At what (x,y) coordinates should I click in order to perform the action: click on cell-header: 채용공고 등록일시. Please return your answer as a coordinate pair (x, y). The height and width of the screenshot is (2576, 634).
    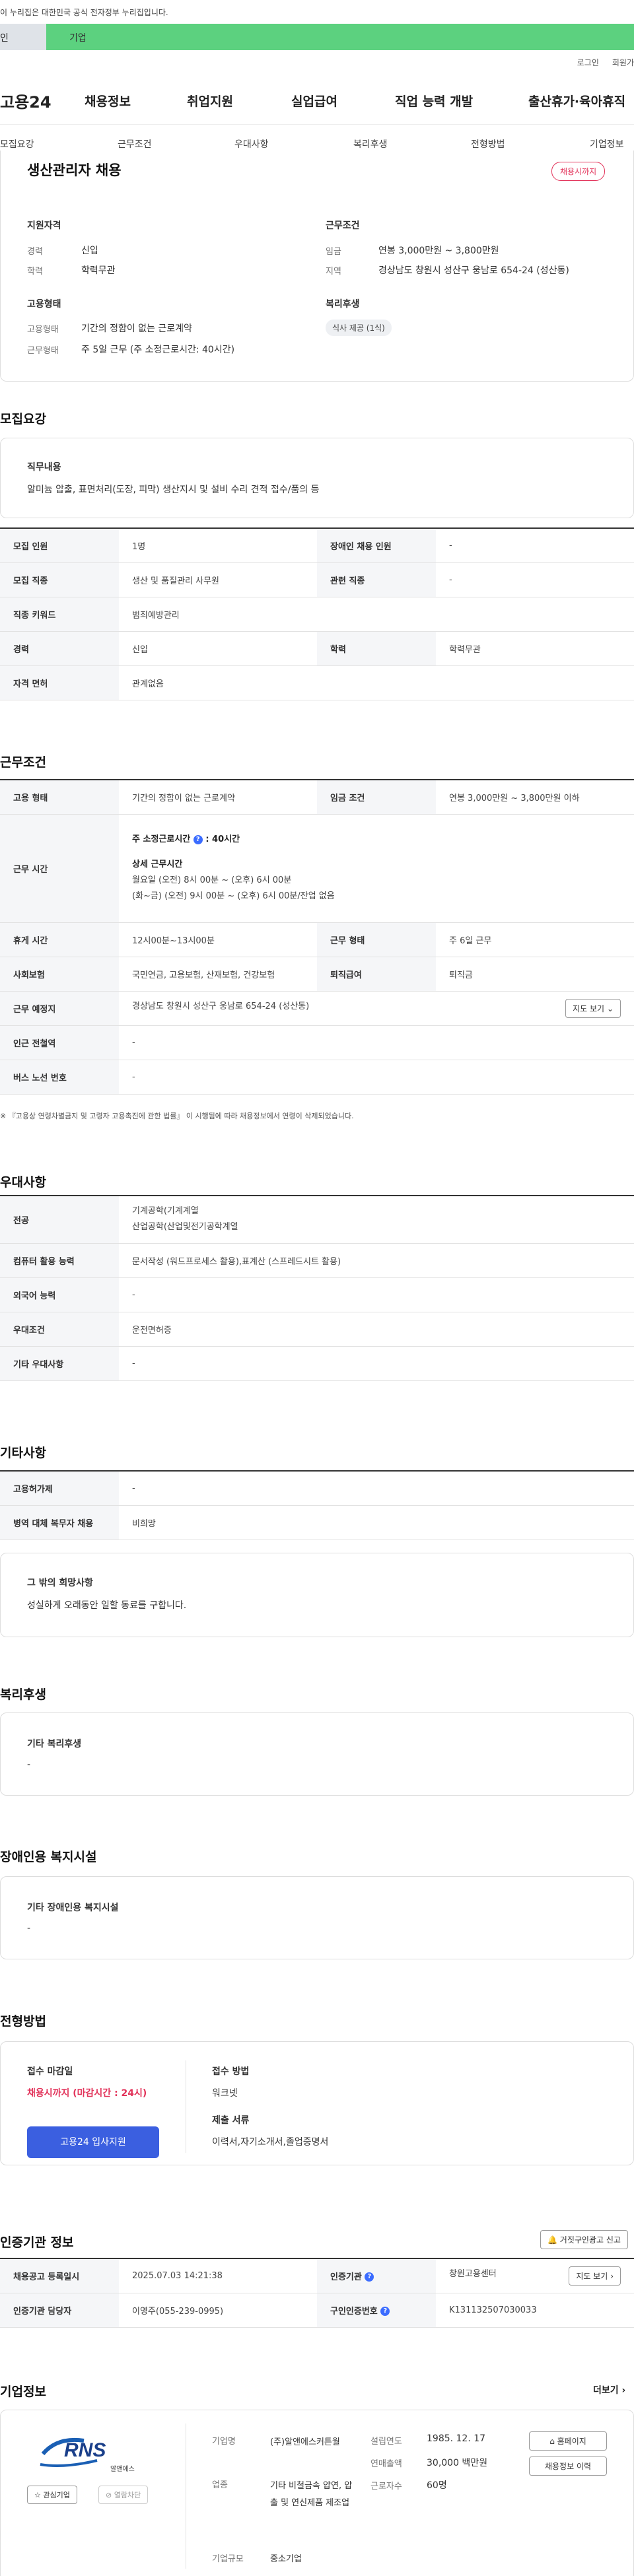
    Looking at the image, I should click on (59, 2275).